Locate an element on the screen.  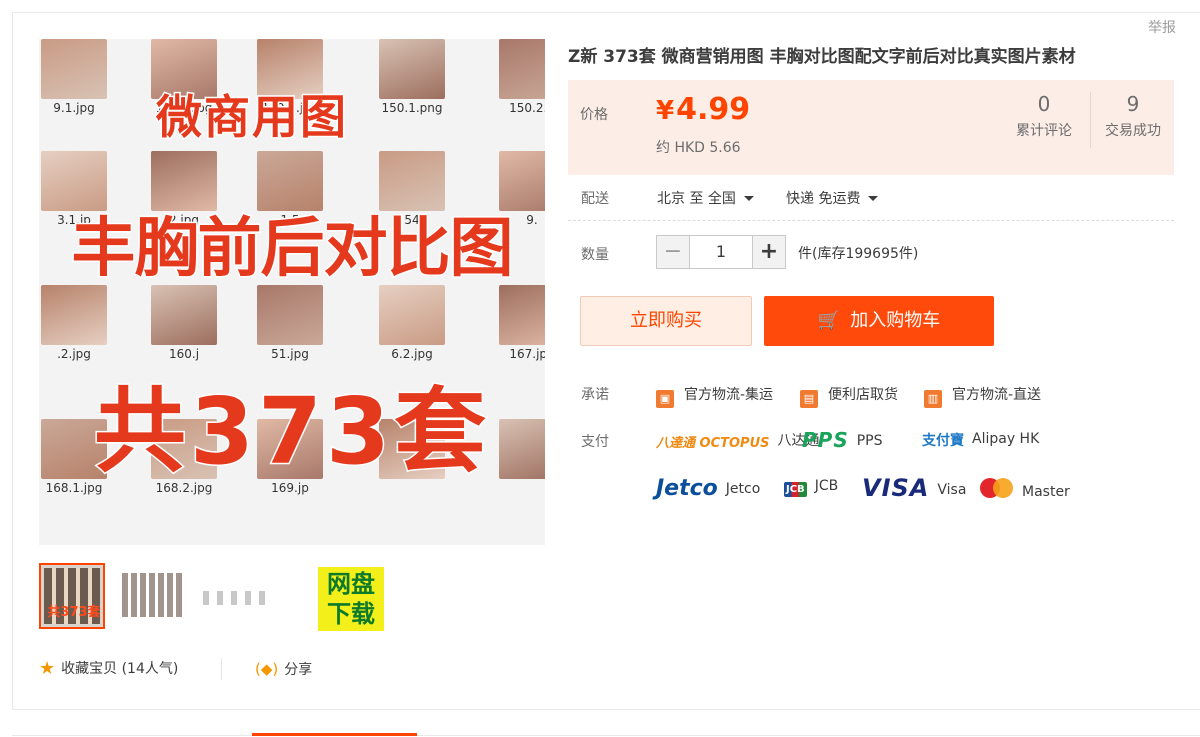
payment-jcb-label: JCB is located at coordinates (826, 486).